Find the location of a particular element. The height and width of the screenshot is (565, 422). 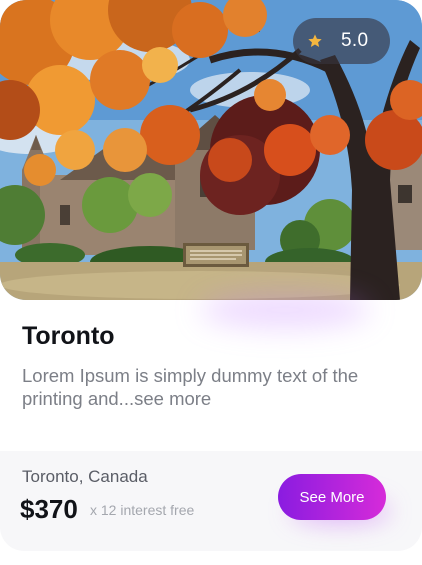

rating-value: 5.0 is located at coordinates (355, 40).